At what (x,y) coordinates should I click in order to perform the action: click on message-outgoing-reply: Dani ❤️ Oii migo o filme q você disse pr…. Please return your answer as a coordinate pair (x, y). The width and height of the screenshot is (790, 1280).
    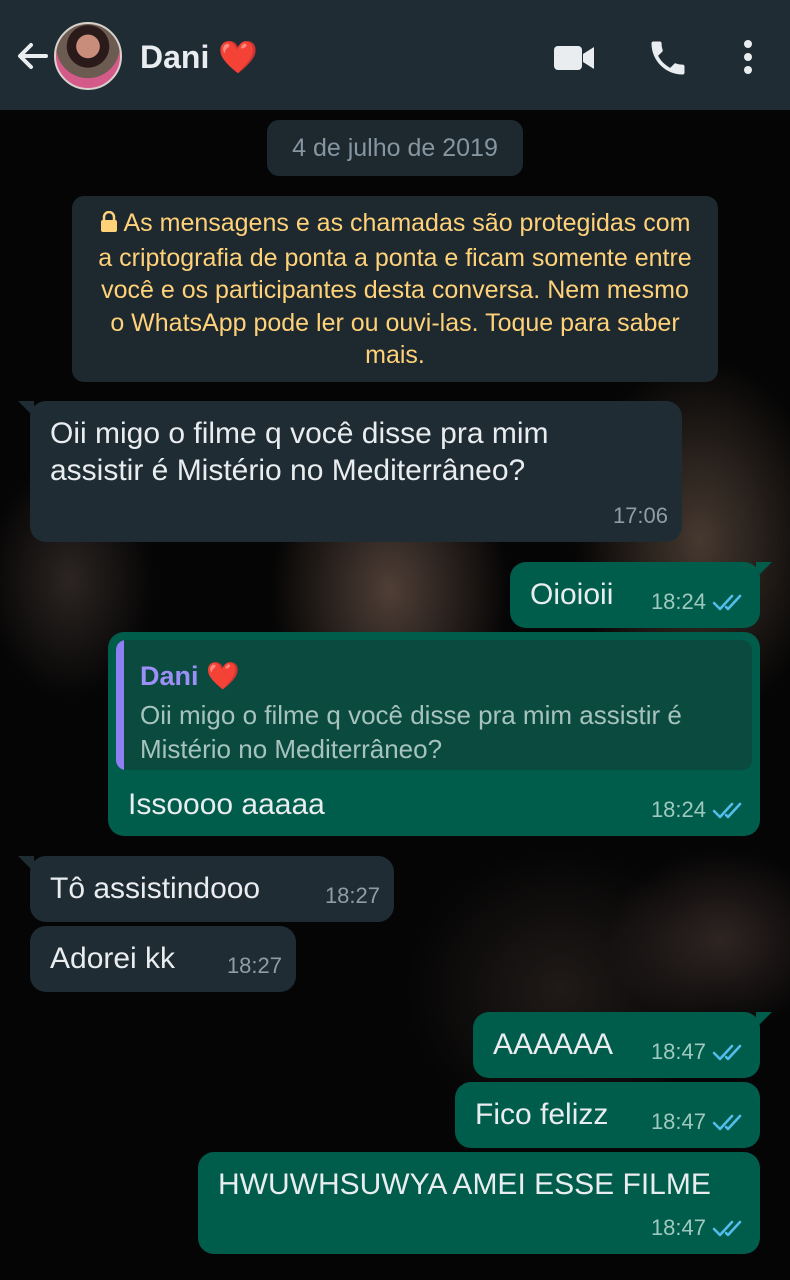
    Looking at the image, I should click on (434, 734).